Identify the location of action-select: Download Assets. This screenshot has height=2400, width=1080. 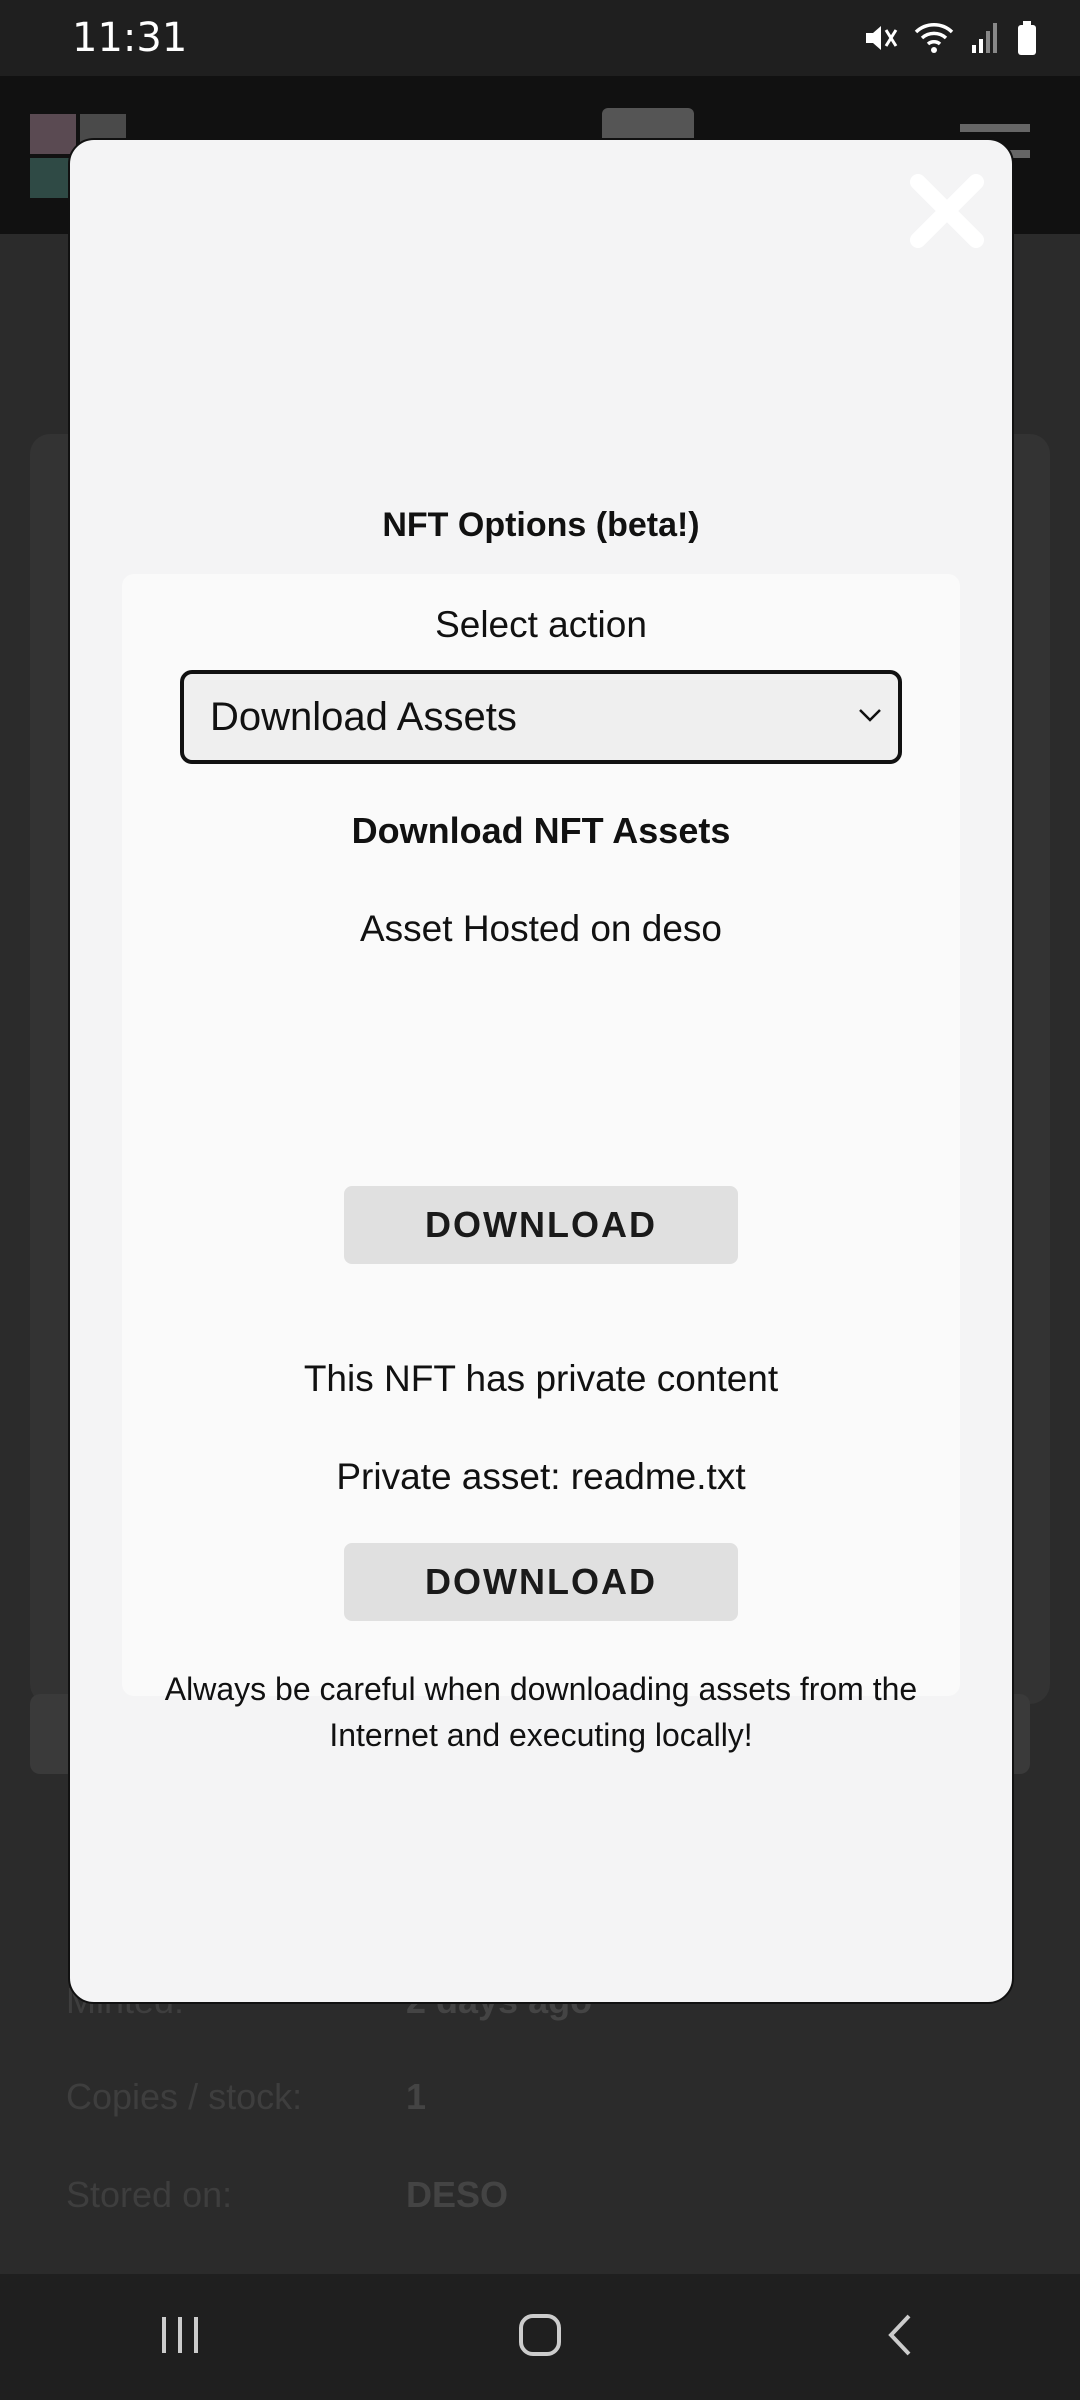
(541, 717).